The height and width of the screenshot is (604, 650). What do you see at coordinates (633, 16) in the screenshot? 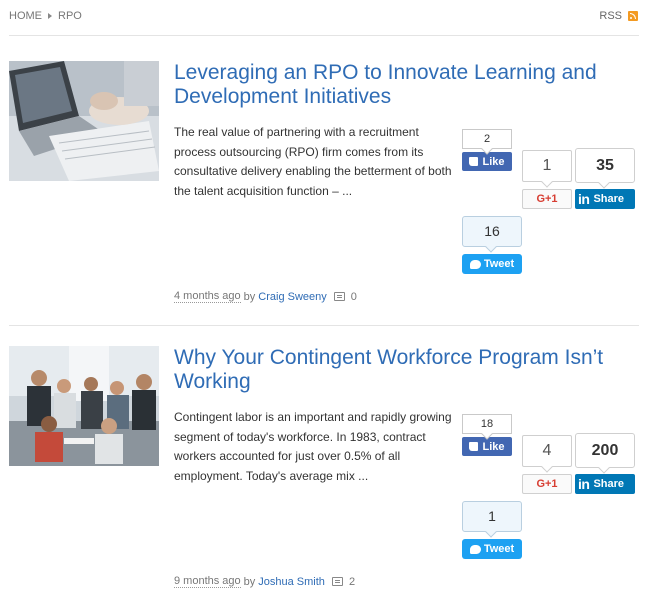
I see `rss-icon` at bounding box center [633, 16].